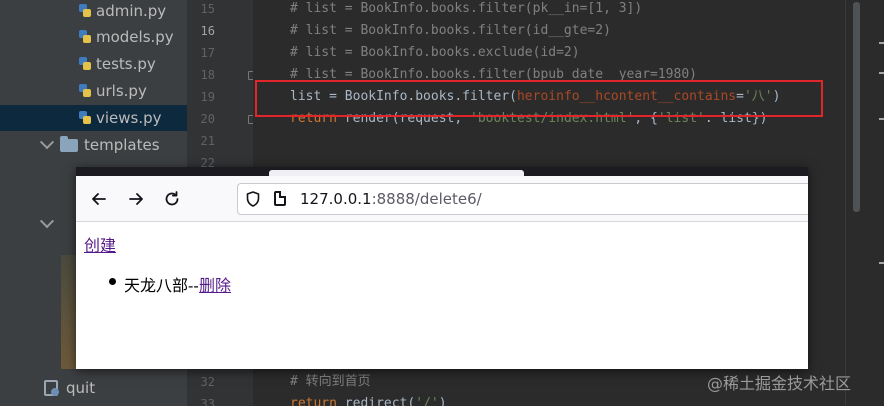 Image resolution: width=884 pixels, height=406 pixels. Describe the element at coordinates (68, 312) in the screenshot. I see `background-thumbnail` at that location.